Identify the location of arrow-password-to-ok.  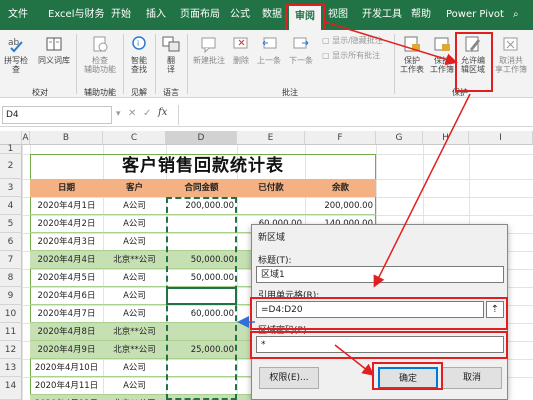
(354, 360).